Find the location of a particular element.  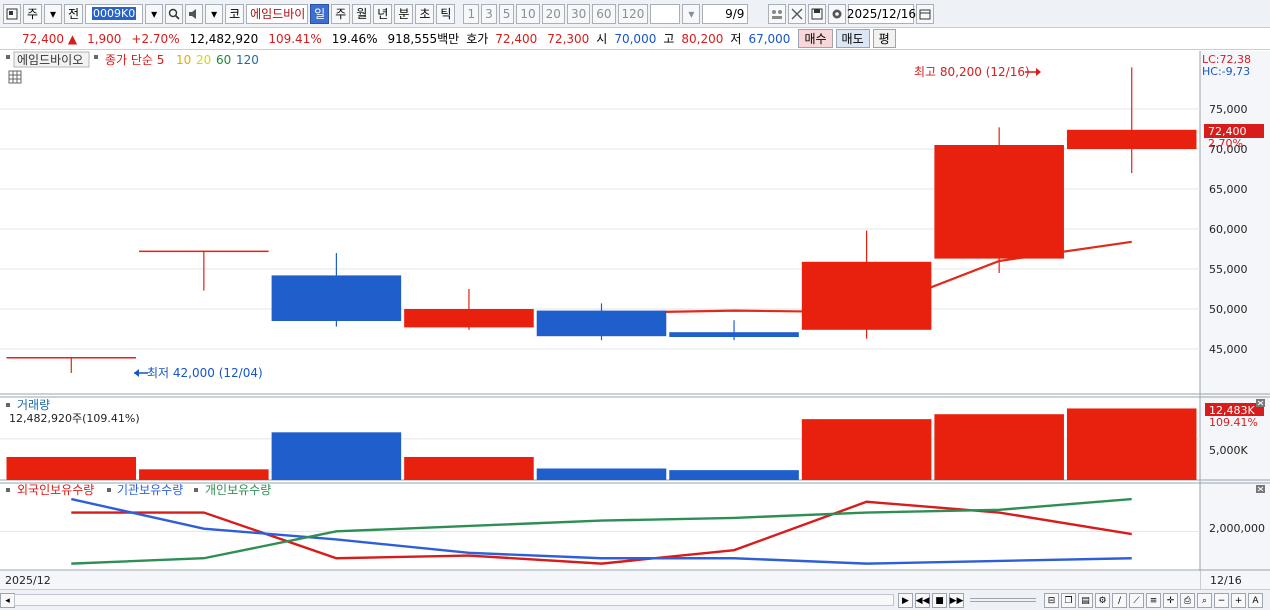

magnify-icon: ⌕ is located at coordinates (1204, 600).